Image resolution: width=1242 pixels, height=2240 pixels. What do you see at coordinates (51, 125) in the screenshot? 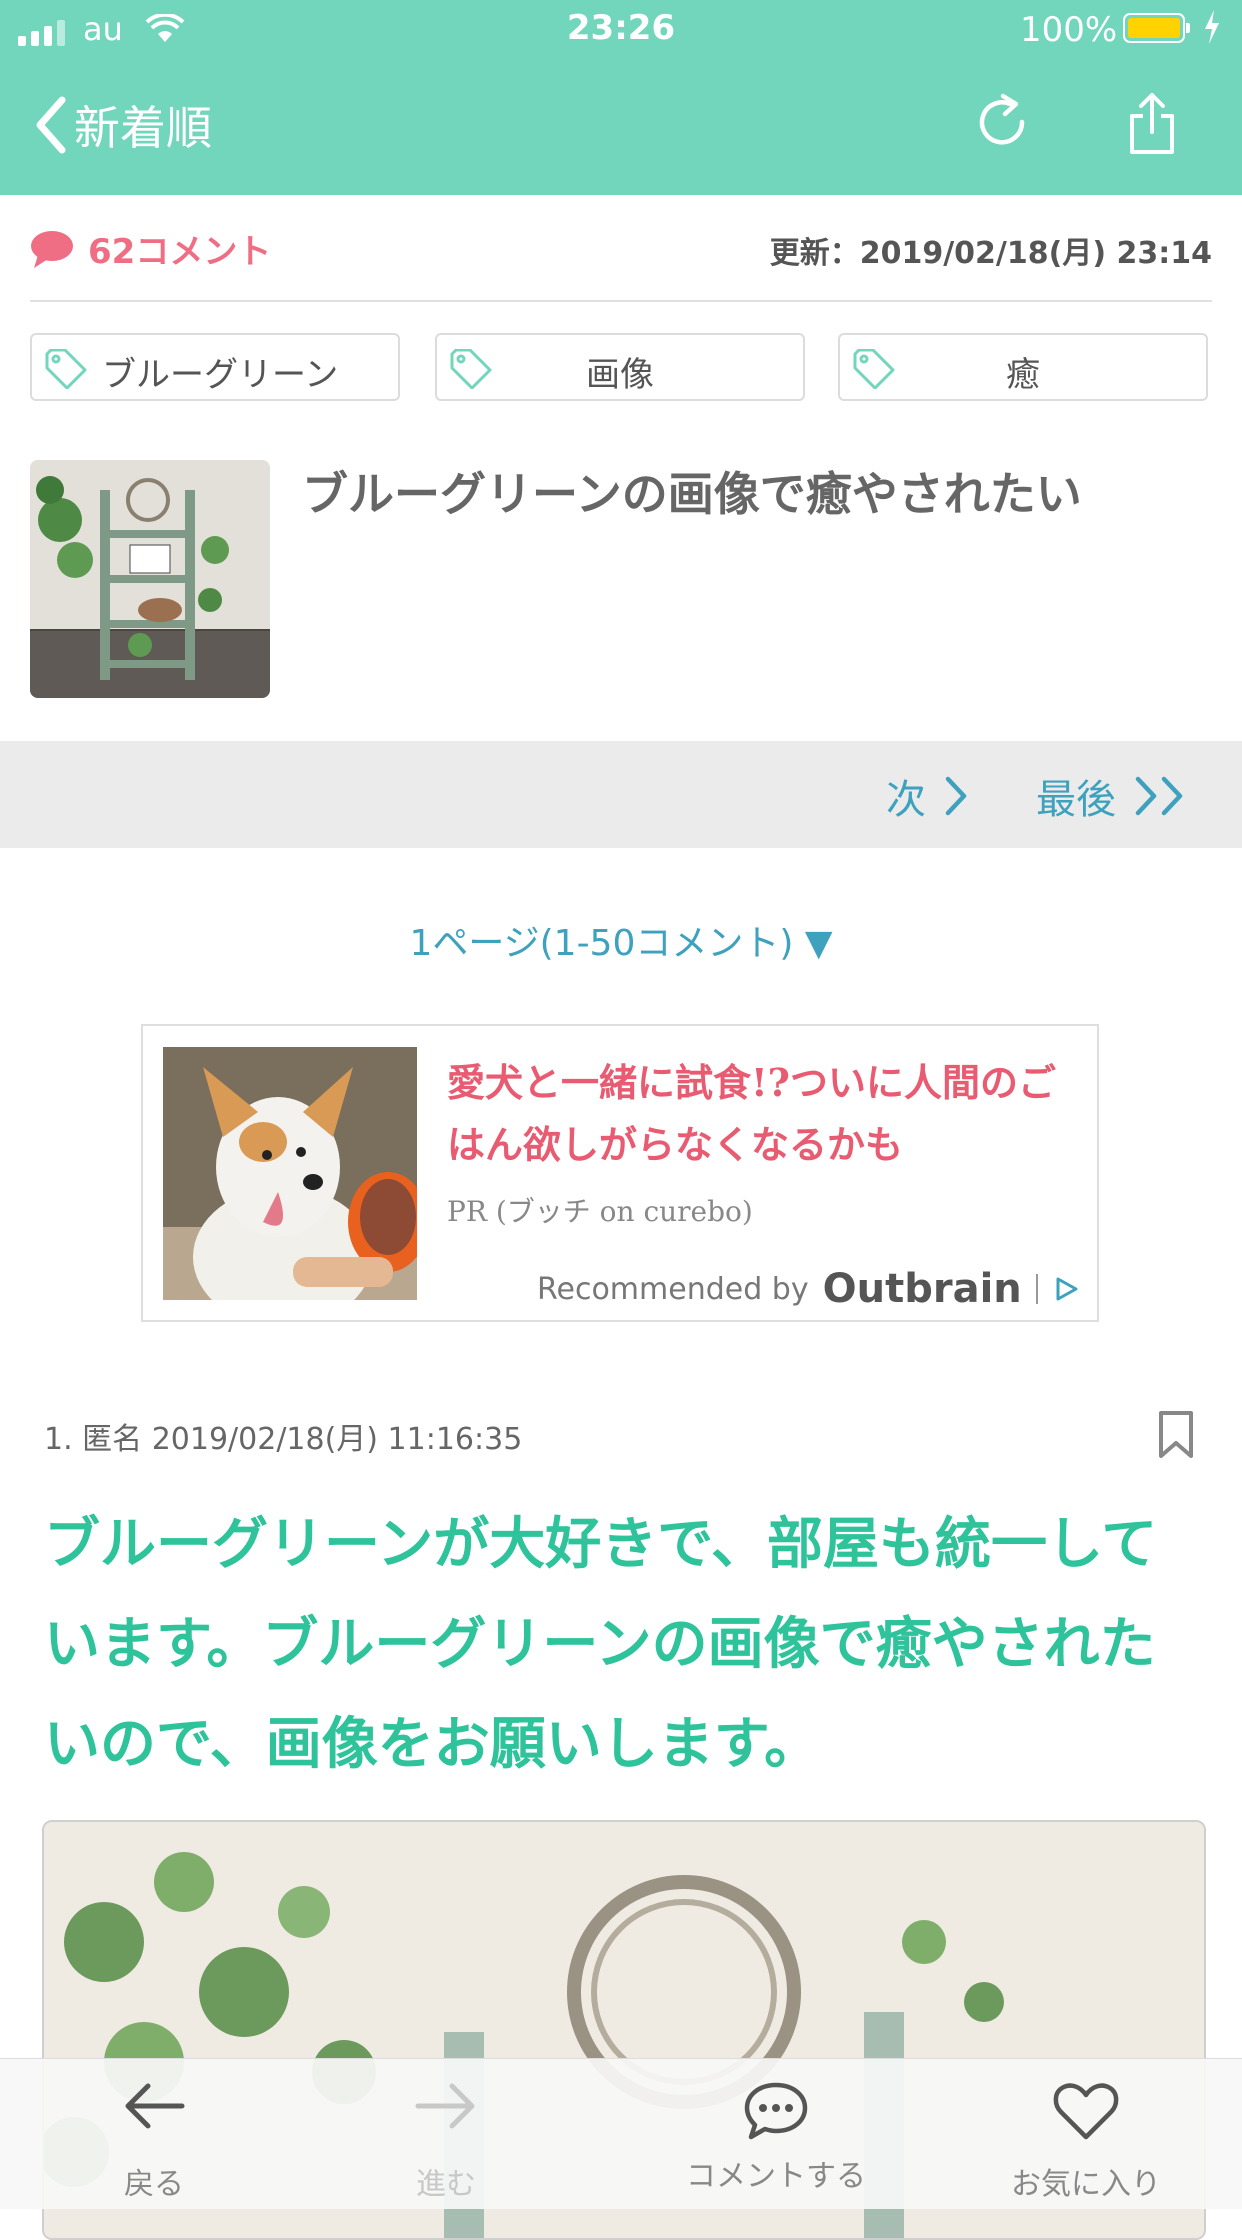
I see `chevron-left-icon` at bounding box center [51, 125].